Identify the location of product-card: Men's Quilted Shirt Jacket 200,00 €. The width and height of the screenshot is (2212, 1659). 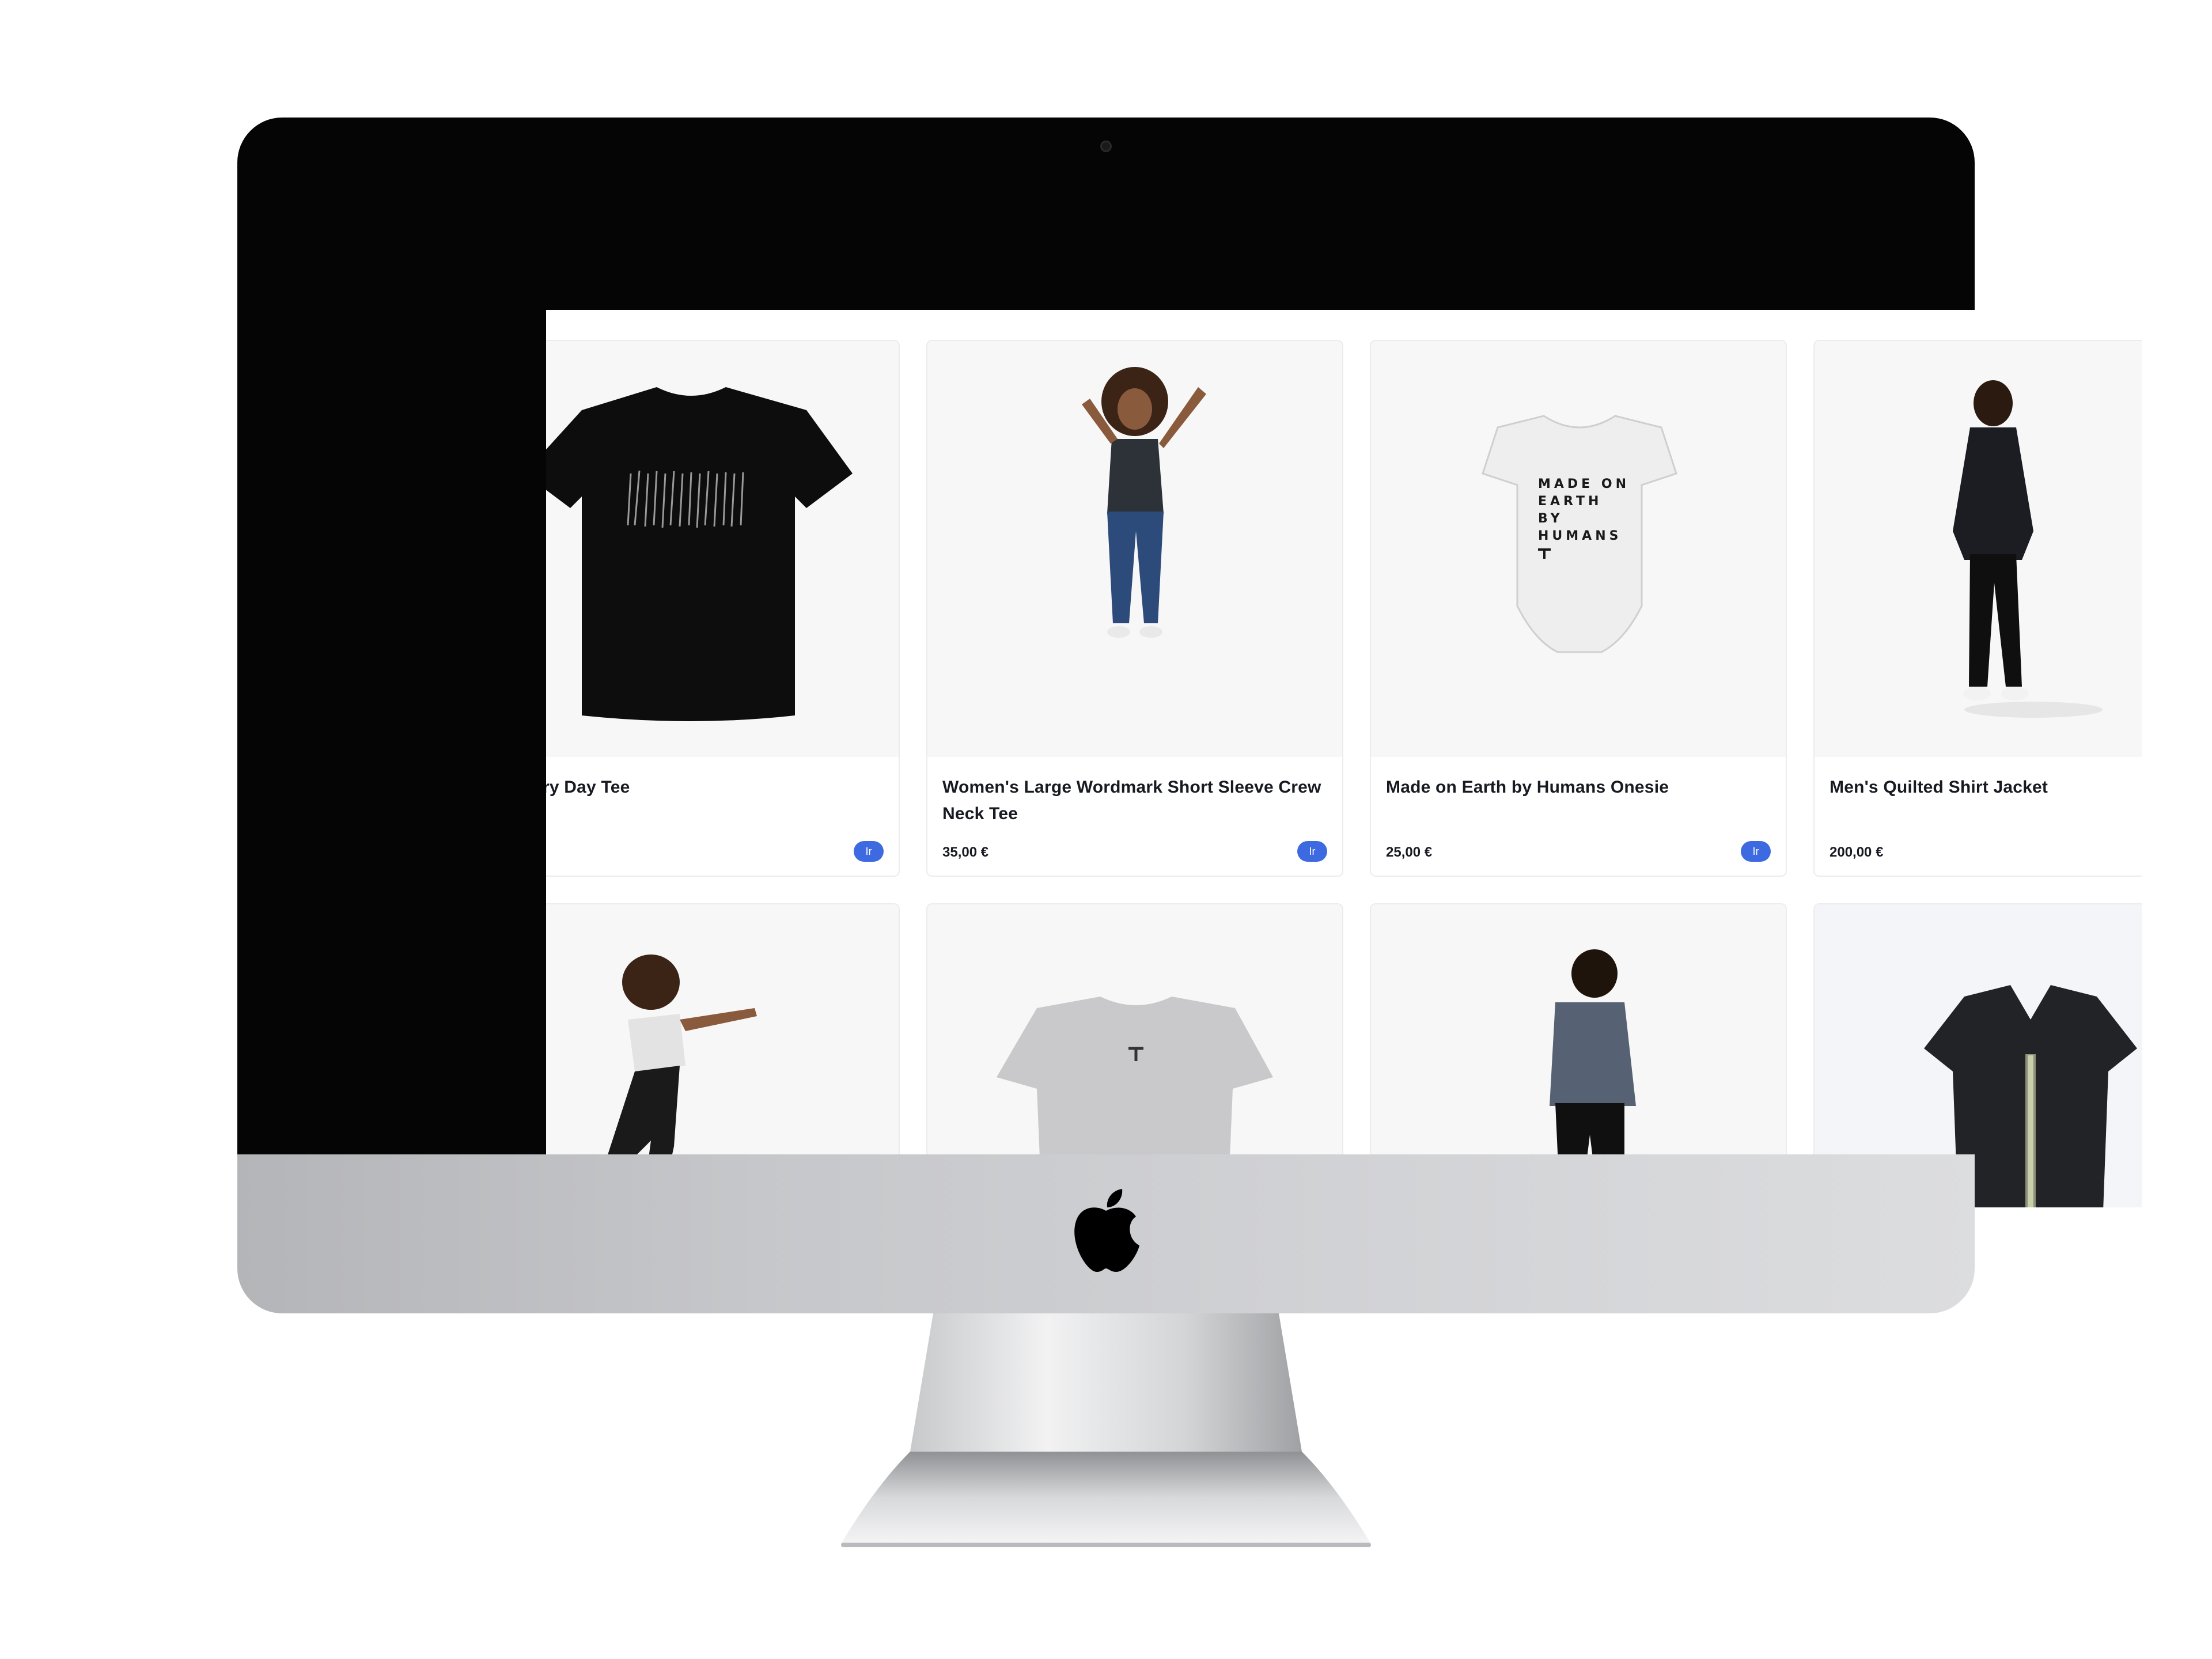
(1977, 608).